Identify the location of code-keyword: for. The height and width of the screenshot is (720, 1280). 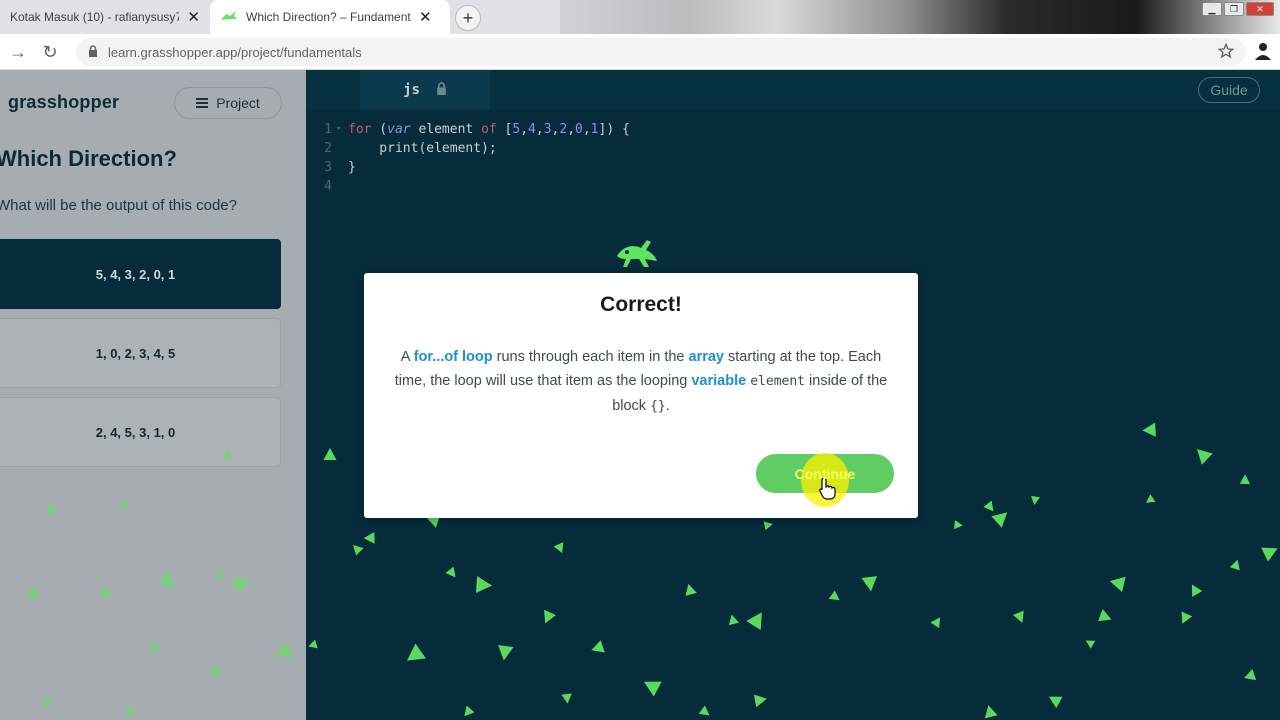
(360, 129).